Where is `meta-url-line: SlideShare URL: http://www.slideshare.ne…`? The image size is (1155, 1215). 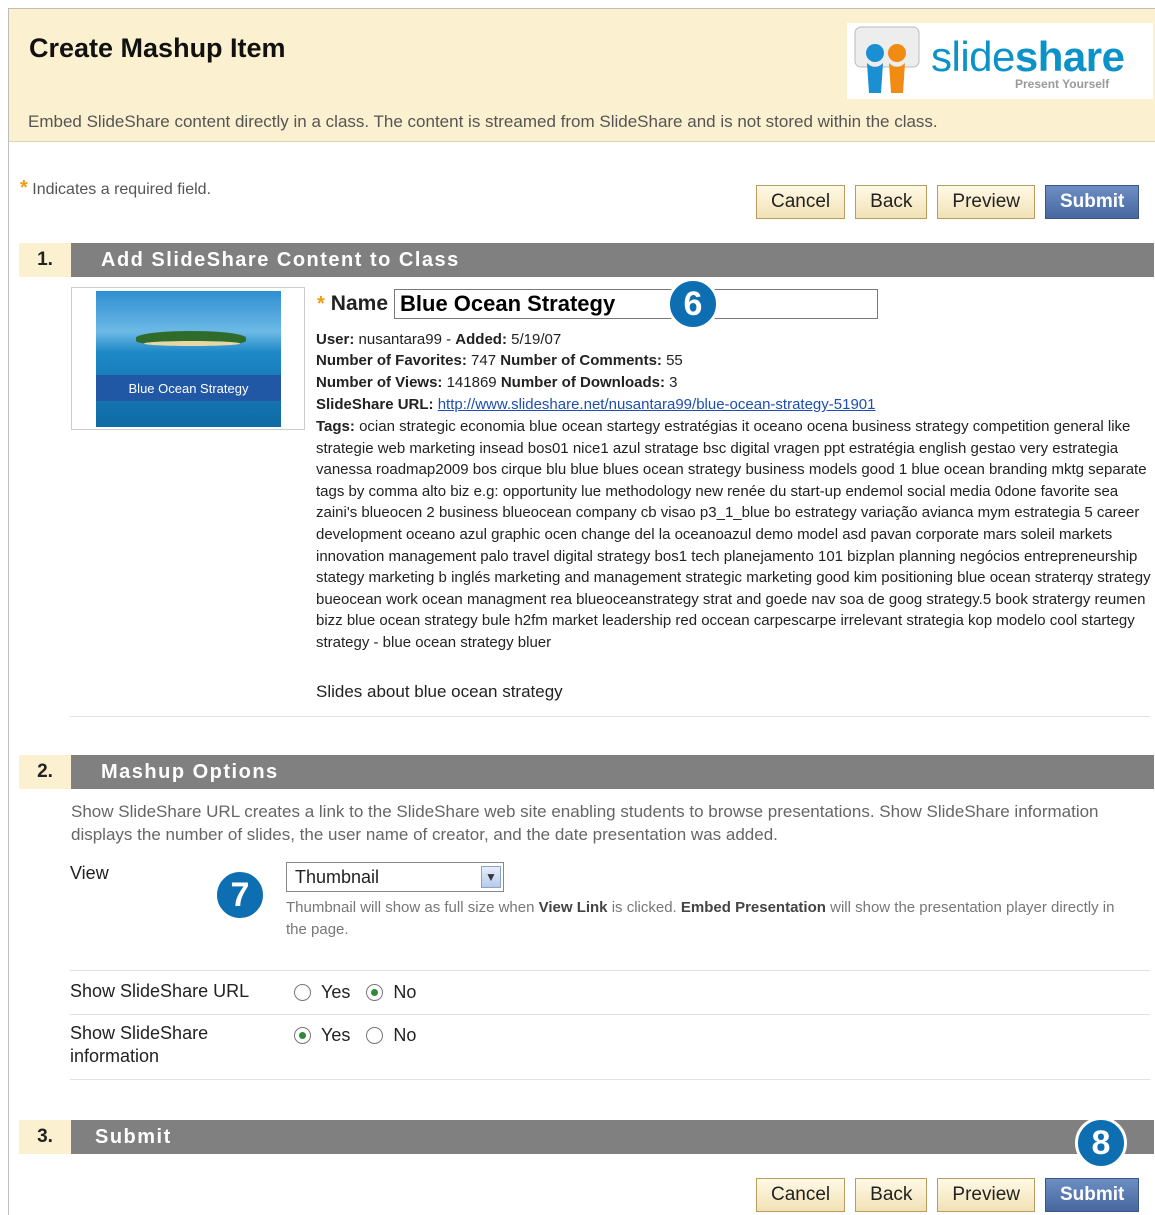 meta-url-line: SlideShare URL: http://www.slideshare.ne… is located at coordinates (596, 404).